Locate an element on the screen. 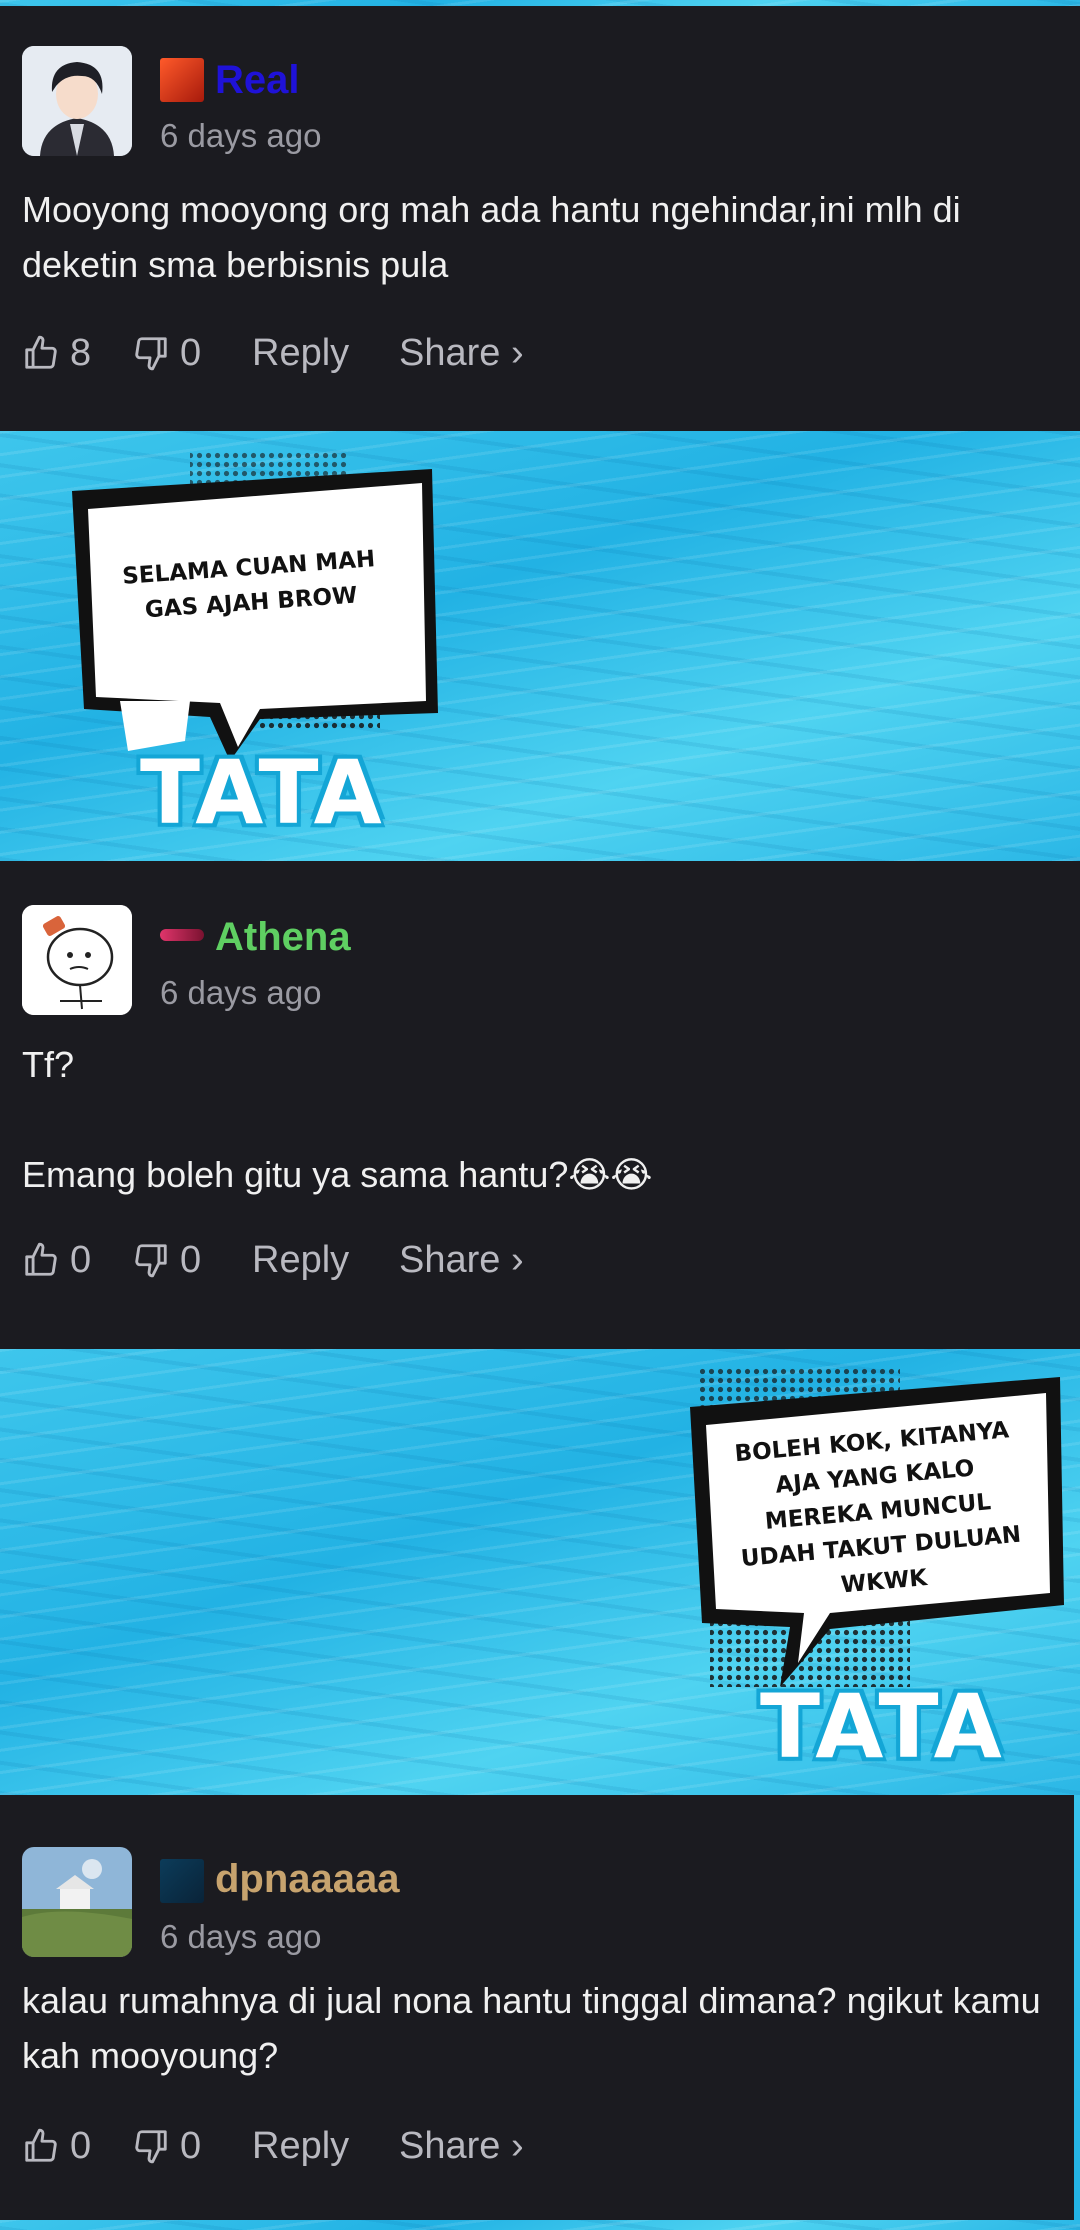  like-button: 8 is located at coordinates (77, 353).